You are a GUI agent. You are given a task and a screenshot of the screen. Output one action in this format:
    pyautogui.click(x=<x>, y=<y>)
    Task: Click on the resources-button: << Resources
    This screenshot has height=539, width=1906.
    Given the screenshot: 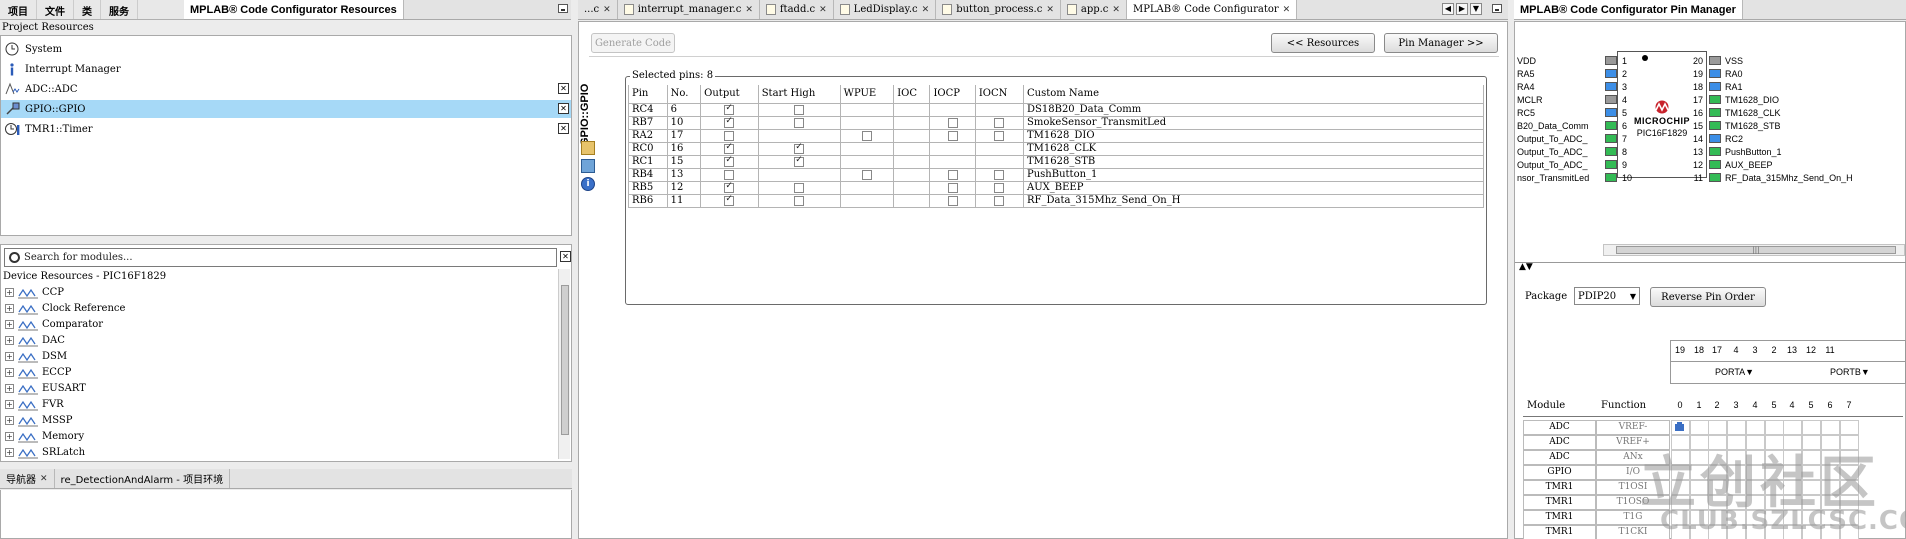 What is the action you would take?
    pyautogui.click(x=1323, y=43)
    